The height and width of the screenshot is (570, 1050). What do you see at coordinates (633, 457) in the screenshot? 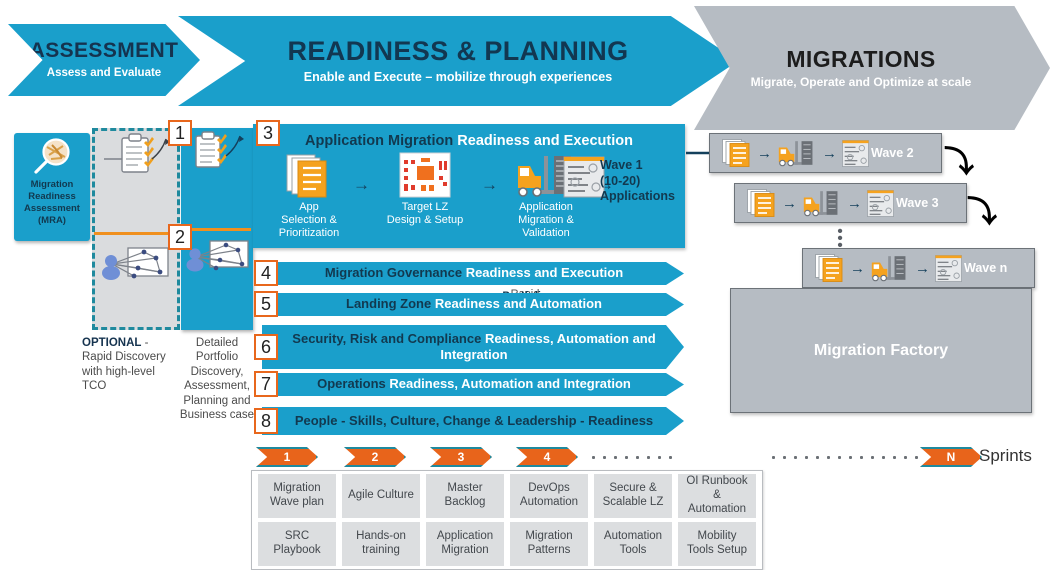
I see `sprint-dotted-line-left` at bounding box center [633, 457].